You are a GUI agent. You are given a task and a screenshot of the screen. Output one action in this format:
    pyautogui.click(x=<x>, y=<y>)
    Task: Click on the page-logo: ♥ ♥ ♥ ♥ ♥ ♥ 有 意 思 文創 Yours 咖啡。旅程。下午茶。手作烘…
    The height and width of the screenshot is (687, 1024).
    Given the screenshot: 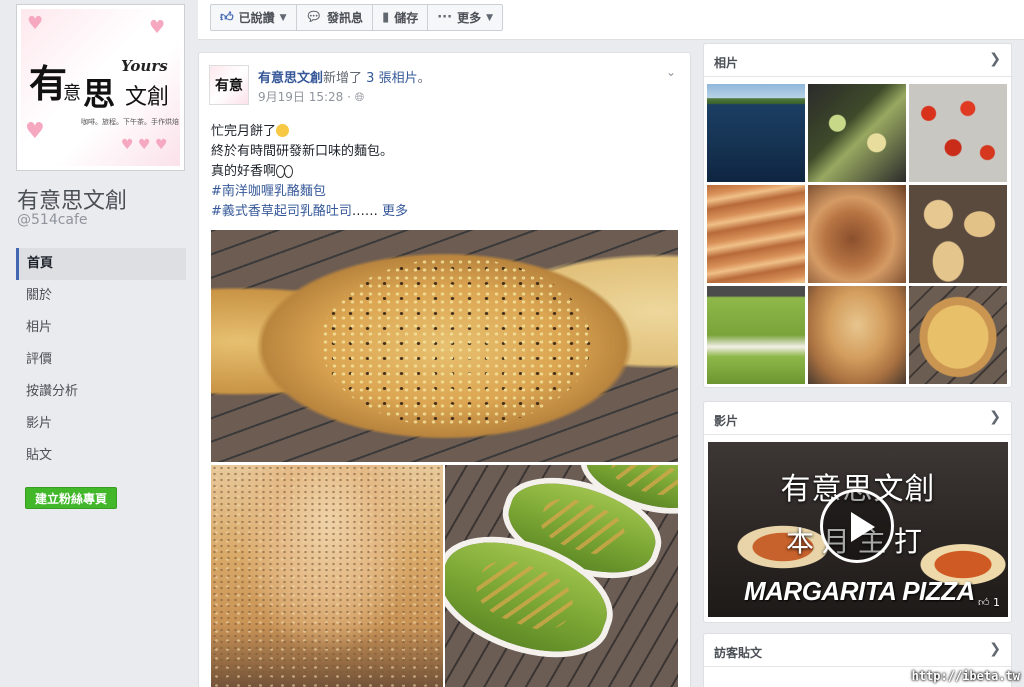 What is the action you would take?
    pyautogui.click(x=100, y=87)
    